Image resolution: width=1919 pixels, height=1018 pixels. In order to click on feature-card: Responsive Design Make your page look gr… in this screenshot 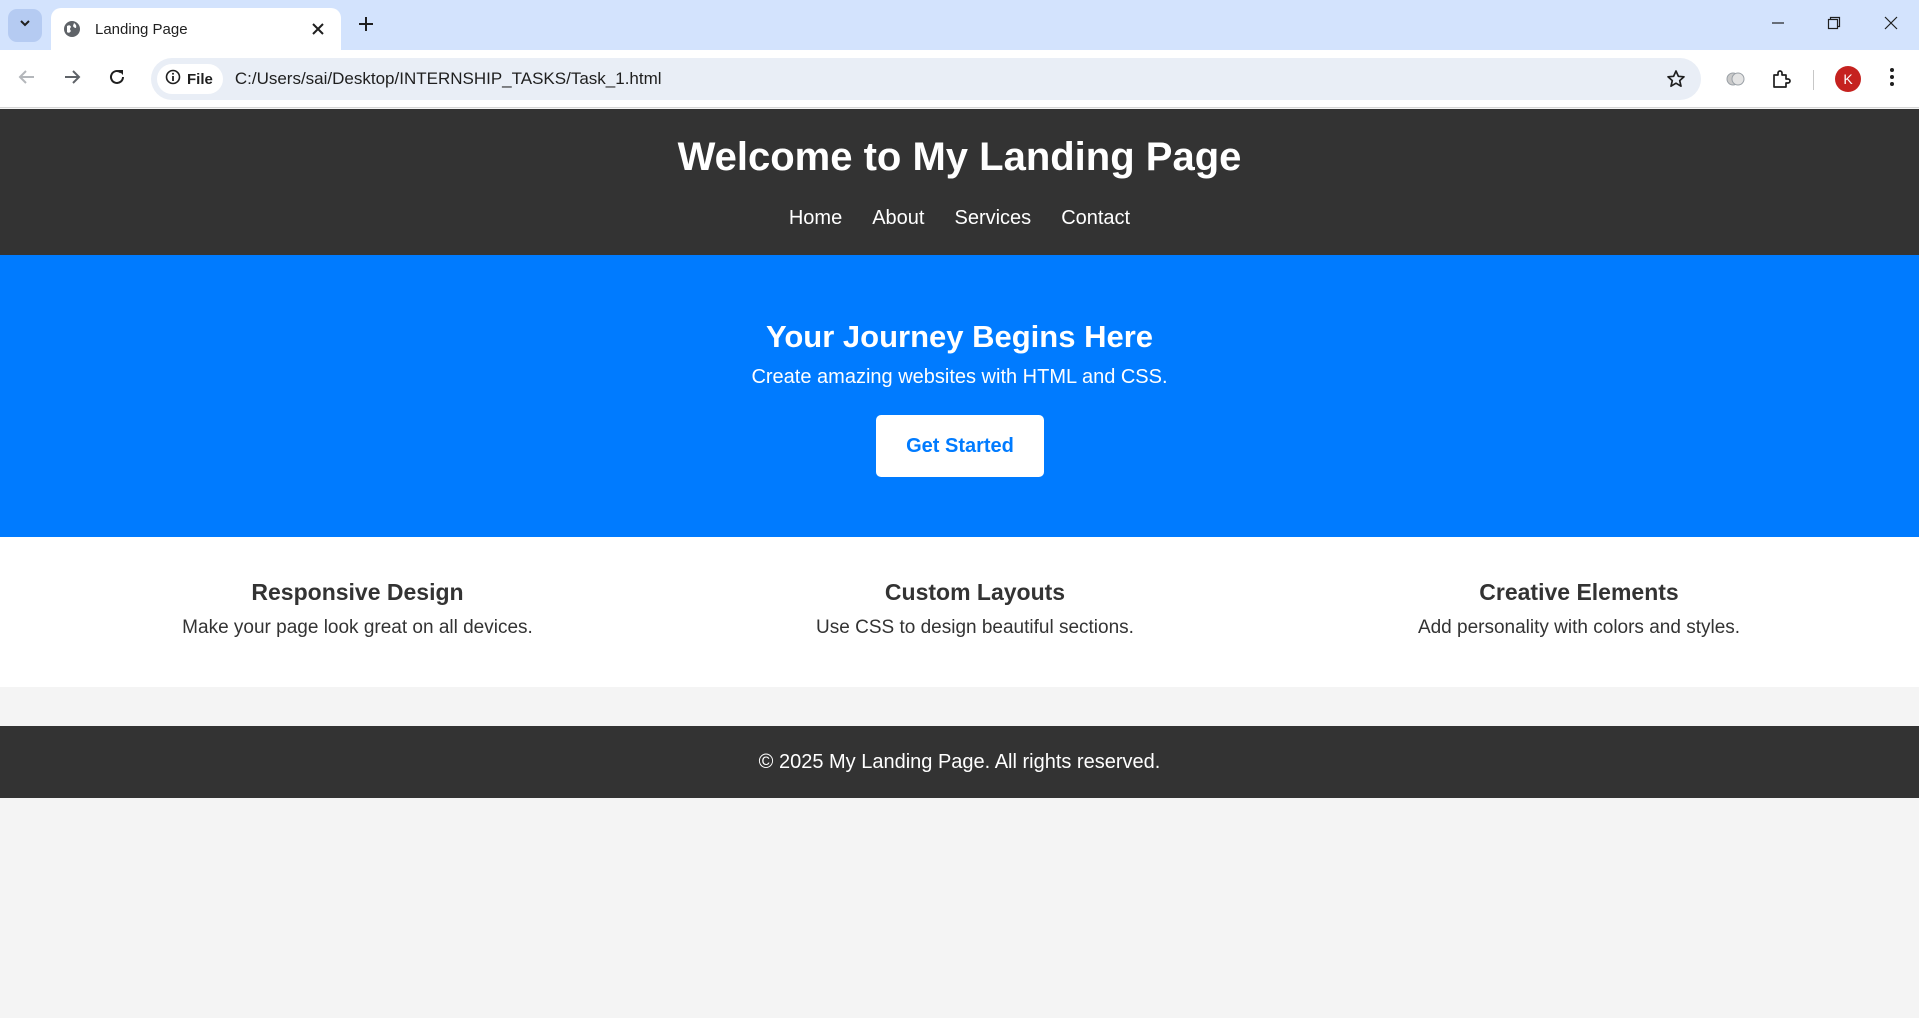, I will do `click(357, 612)`.